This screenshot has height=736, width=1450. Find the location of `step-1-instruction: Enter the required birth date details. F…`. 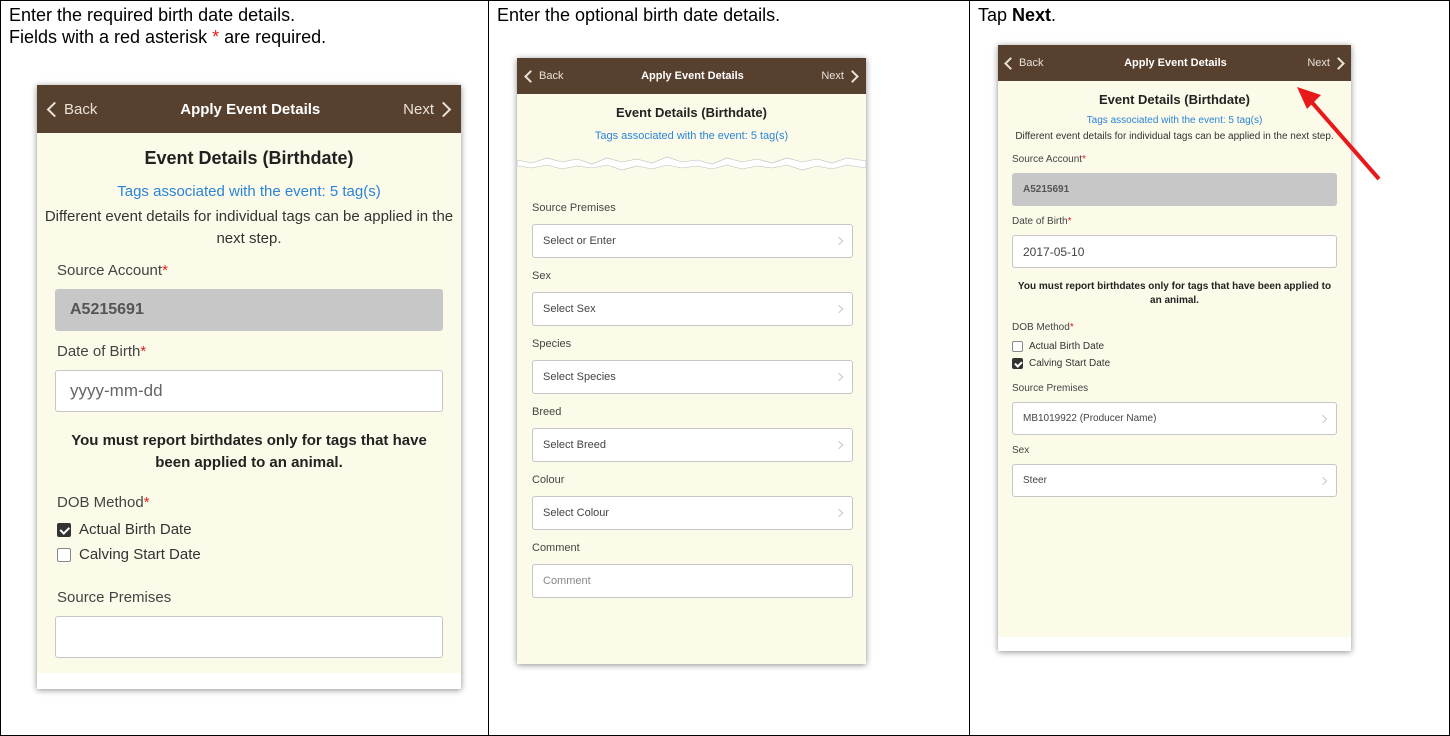

step-1-instruction: Enter the required birth date details. F… is located at coordinates (168, 26).